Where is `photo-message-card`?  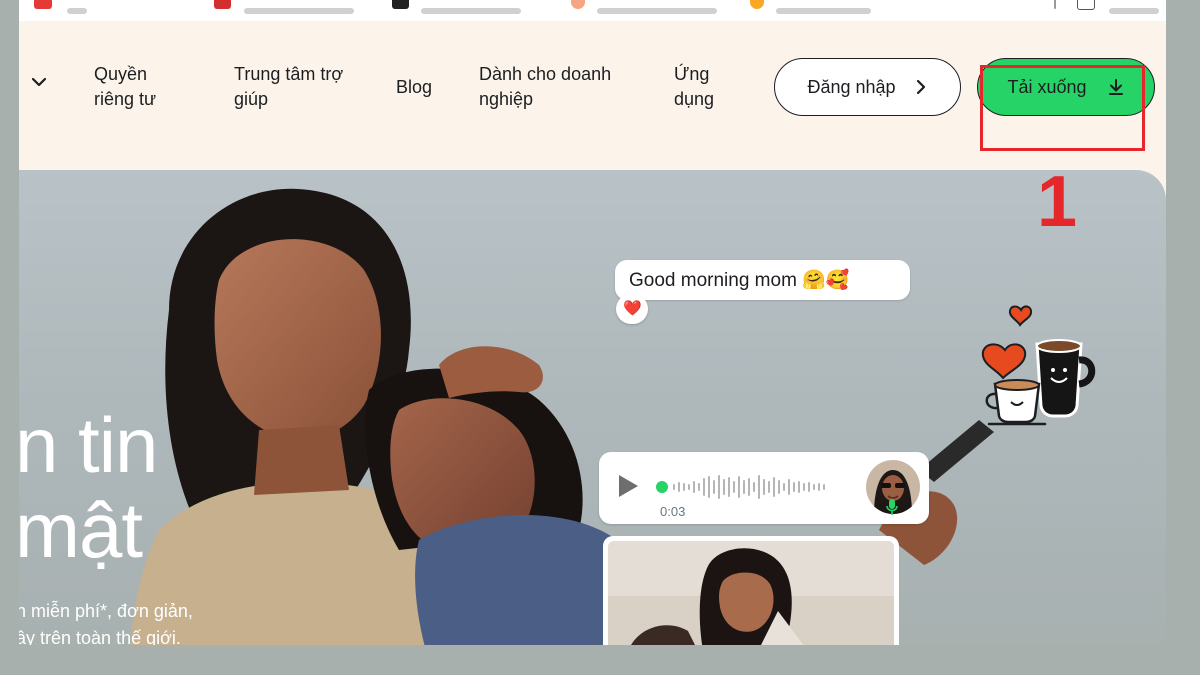 photo-message-card is located at coordinates (751, 590).